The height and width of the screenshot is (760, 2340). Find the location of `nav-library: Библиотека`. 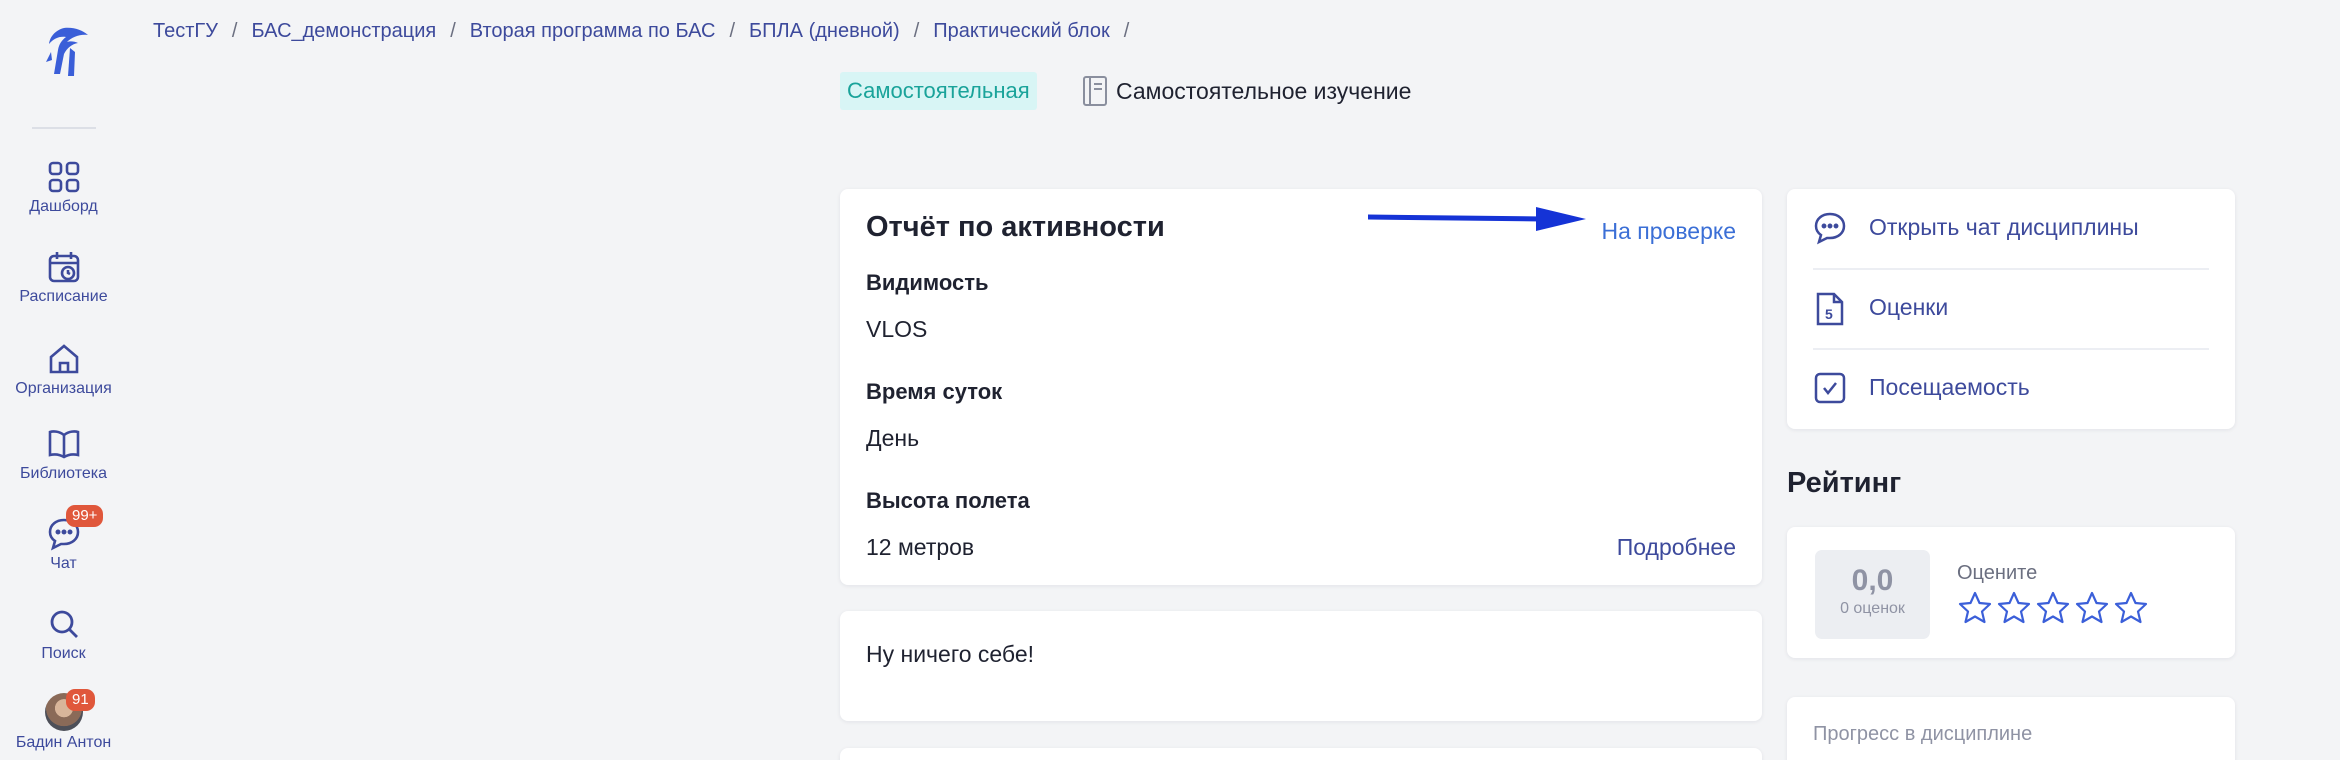

nav-library: Библиотека is located at coordinates (63, 455).